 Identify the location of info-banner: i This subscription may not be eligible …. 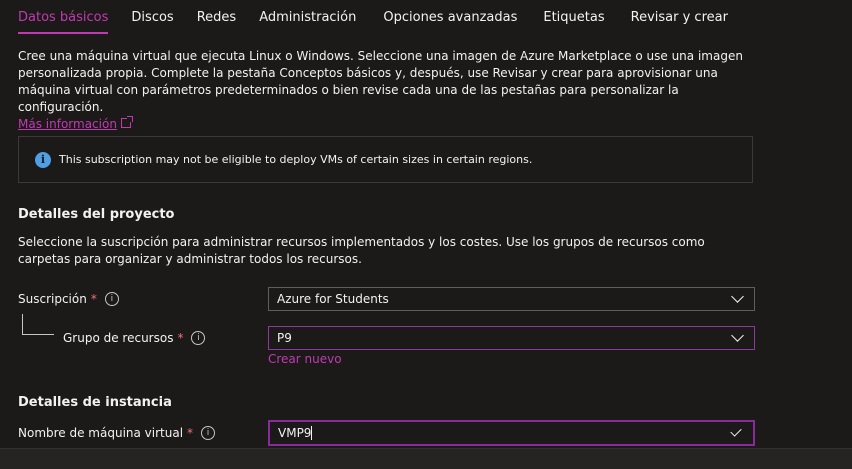
(385, 159).